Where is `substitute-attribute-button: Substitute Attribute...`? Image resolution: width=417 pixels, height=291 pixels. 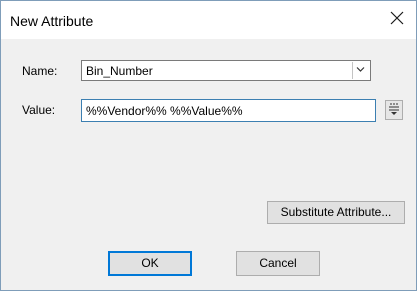 substitute-attribute-button: Substitute Attribute... is located at coordinates (336, 212).